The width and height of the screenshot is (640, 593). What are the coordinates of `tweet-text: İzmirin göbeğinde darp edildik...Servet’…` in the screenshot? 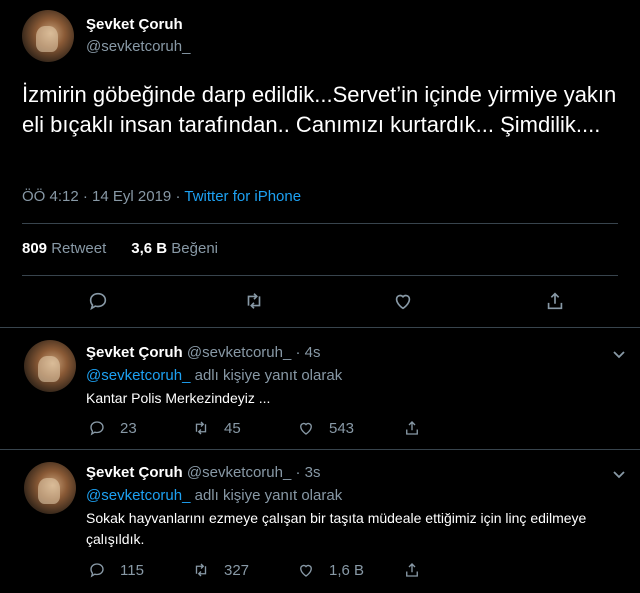 It's located at (319, 109).